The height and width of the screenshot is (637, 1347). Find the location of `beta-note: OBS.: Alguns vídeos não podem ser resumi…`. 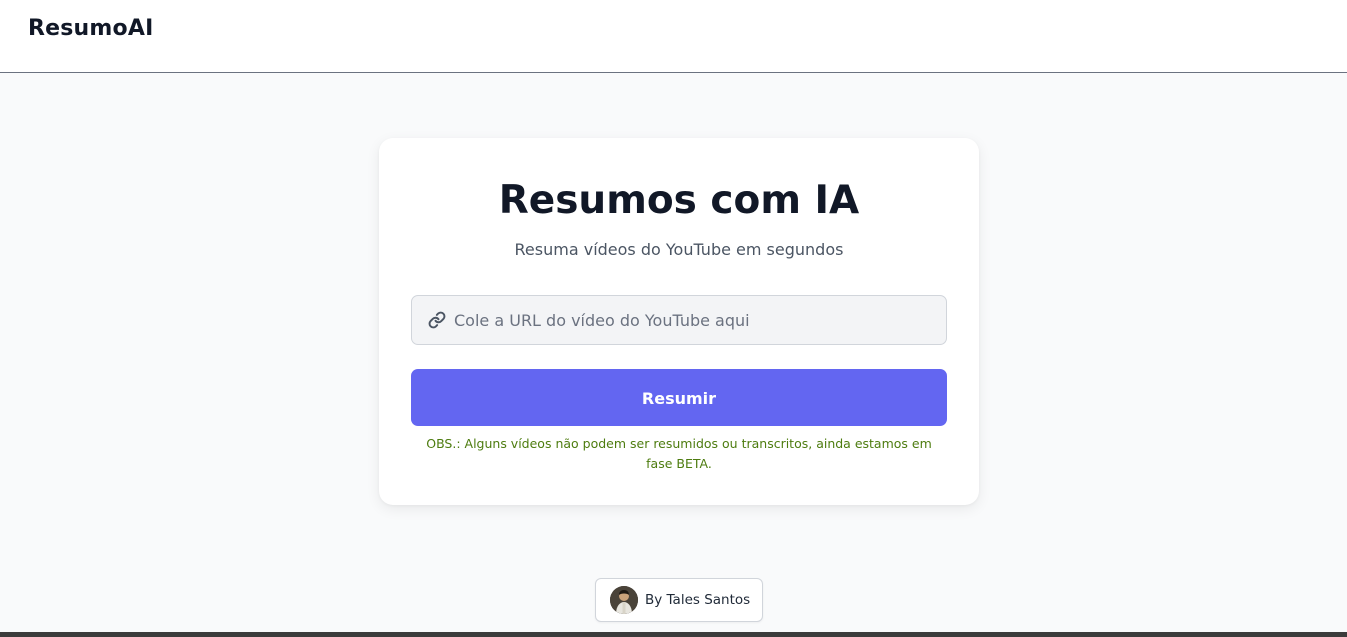

beta-note: OBS.: Alguns vídeos não podem ser resumi… is located at coordinates (679, 453).